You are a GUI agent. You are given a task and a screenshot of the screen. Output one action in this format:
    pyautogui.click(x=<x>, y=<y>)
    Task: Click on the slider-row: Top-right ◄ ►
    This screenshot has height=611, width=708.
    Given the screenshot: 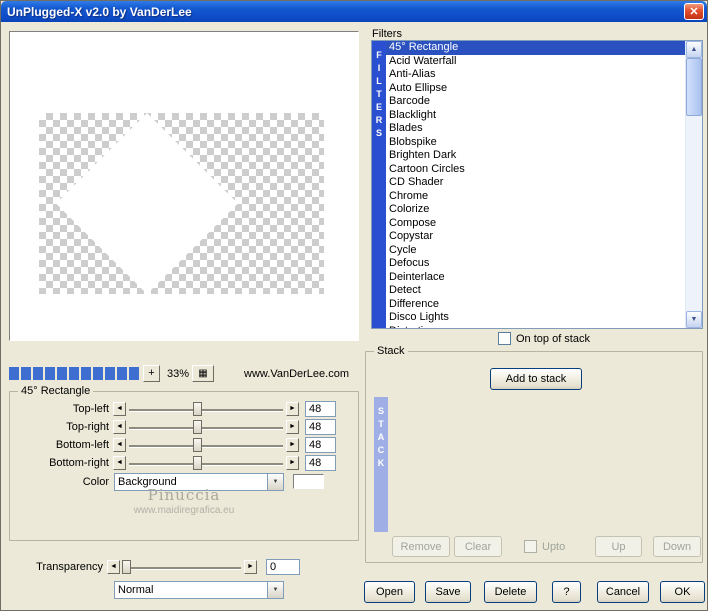 What is the action you would take?
    pyautogui.click(x=175, y=426)
    